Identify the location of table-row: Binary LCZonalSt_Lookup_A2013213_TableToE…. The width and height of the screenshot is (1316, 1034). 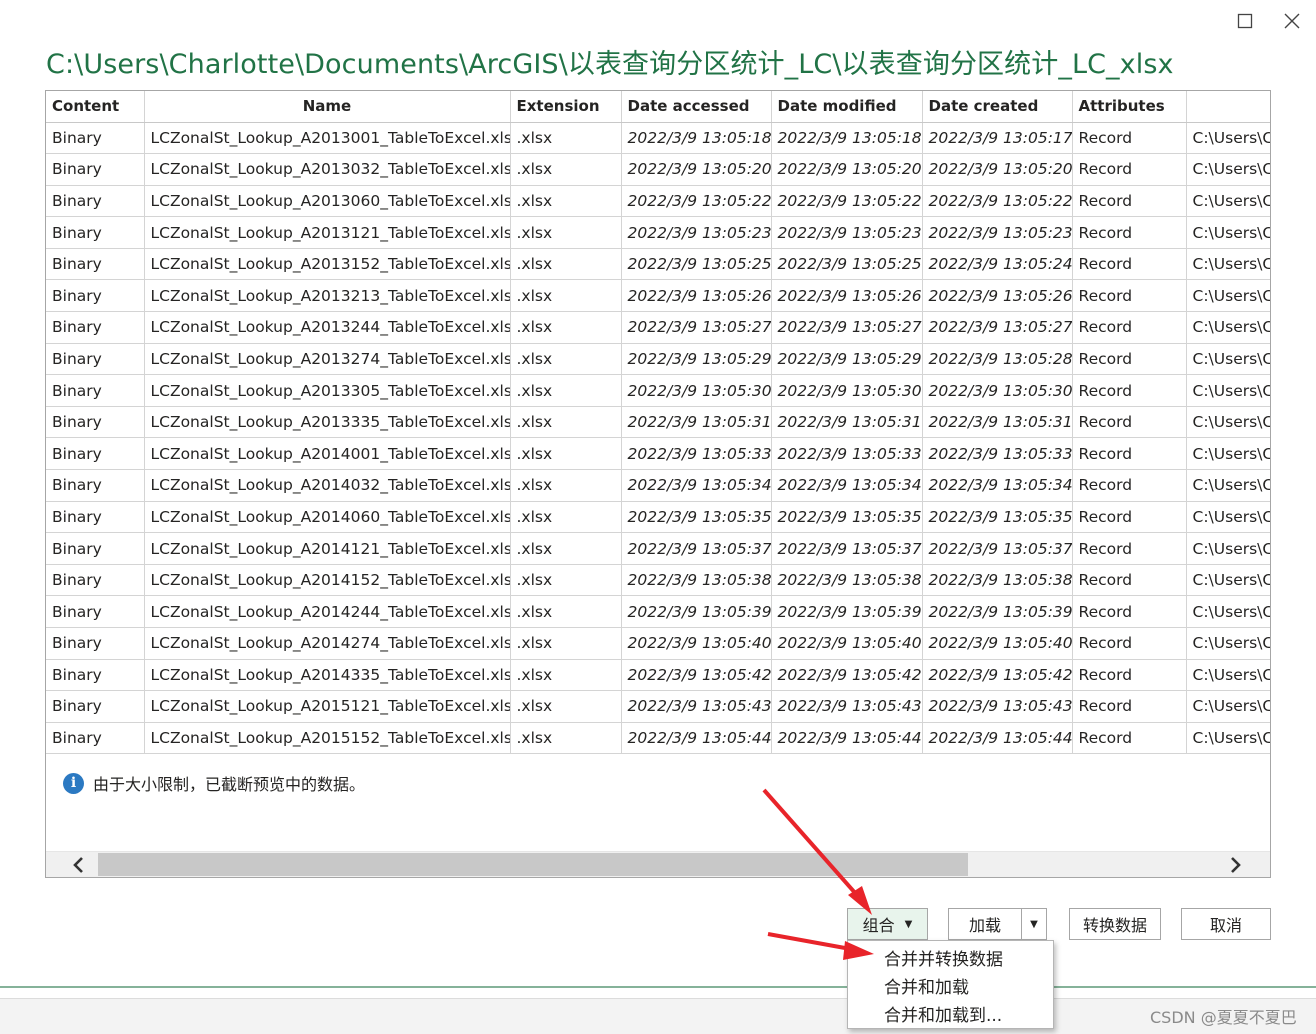
(658, 296).